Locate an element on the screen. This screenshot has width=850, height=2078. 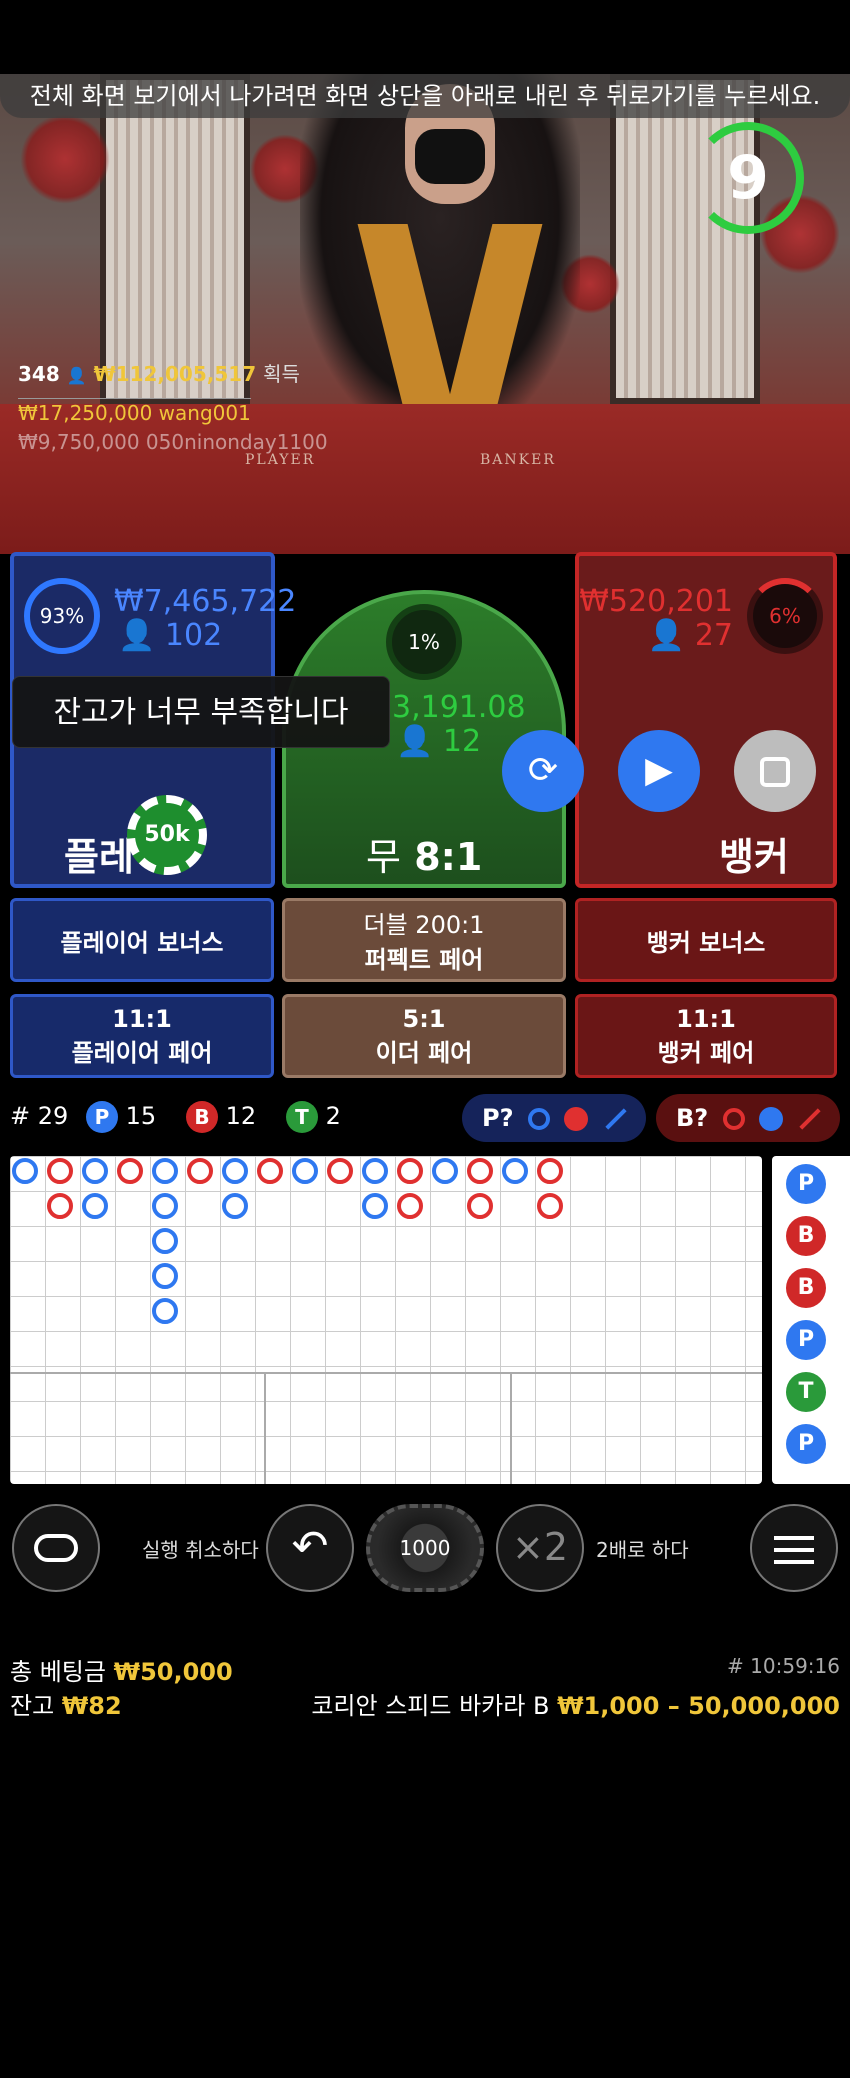
stop-button is located at coordinates (775, 771).